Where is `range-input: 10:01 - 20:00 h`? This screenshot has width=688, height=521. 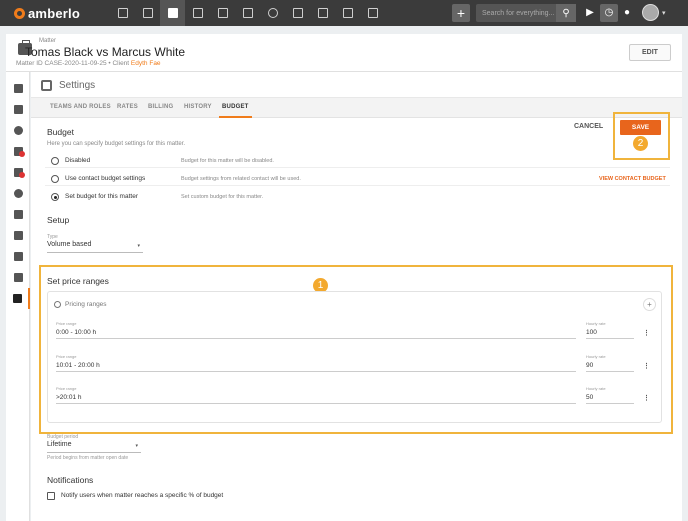 range-input: 10:01 - 20:00 h is located at coordinates (316, 367).